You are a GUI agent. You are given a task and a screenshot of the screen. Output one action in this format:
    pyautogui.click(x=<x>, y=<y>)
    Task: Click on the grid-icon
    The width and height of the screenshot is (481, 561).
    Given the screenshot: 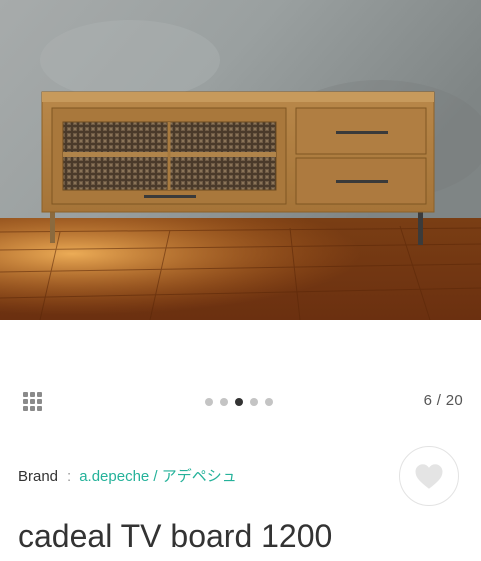 What is the action you would take?
    pyautogui.click(x=33, y=402)
    